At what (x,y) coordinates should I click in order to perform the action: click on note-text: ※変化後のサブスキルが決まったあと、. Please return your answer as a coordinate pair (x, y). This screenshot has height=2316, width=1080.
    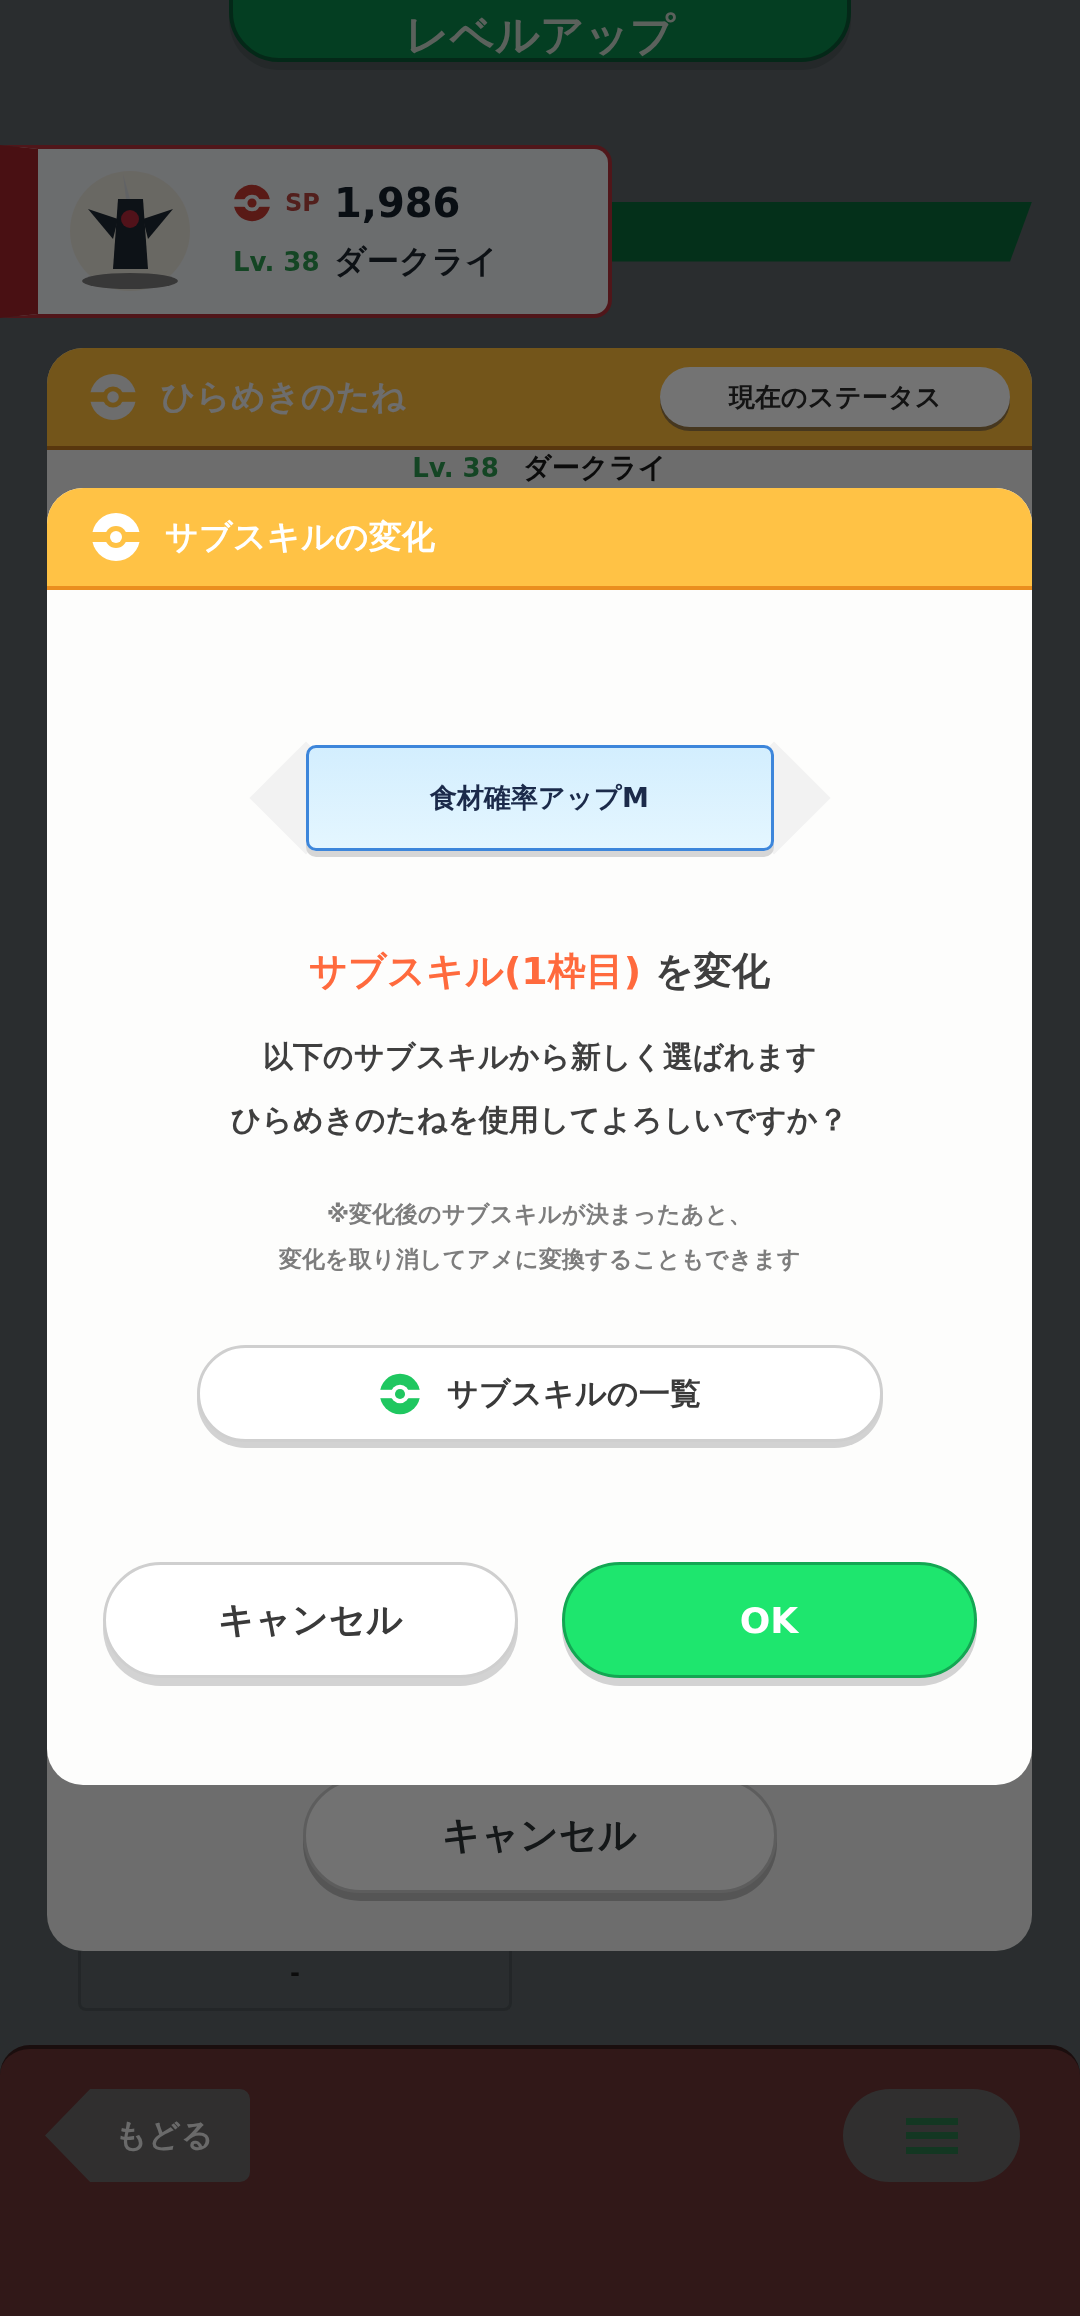
    Looking at the image, I should click on (539, 1214).